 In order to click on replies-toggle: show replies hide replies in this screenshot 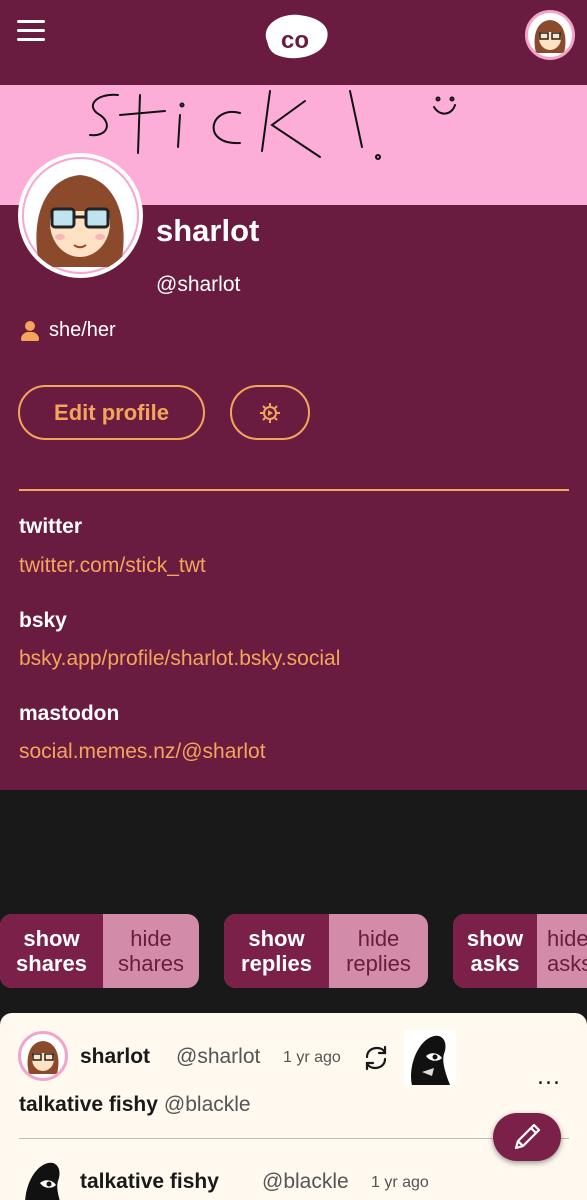, I will do `click(326, 951)`.